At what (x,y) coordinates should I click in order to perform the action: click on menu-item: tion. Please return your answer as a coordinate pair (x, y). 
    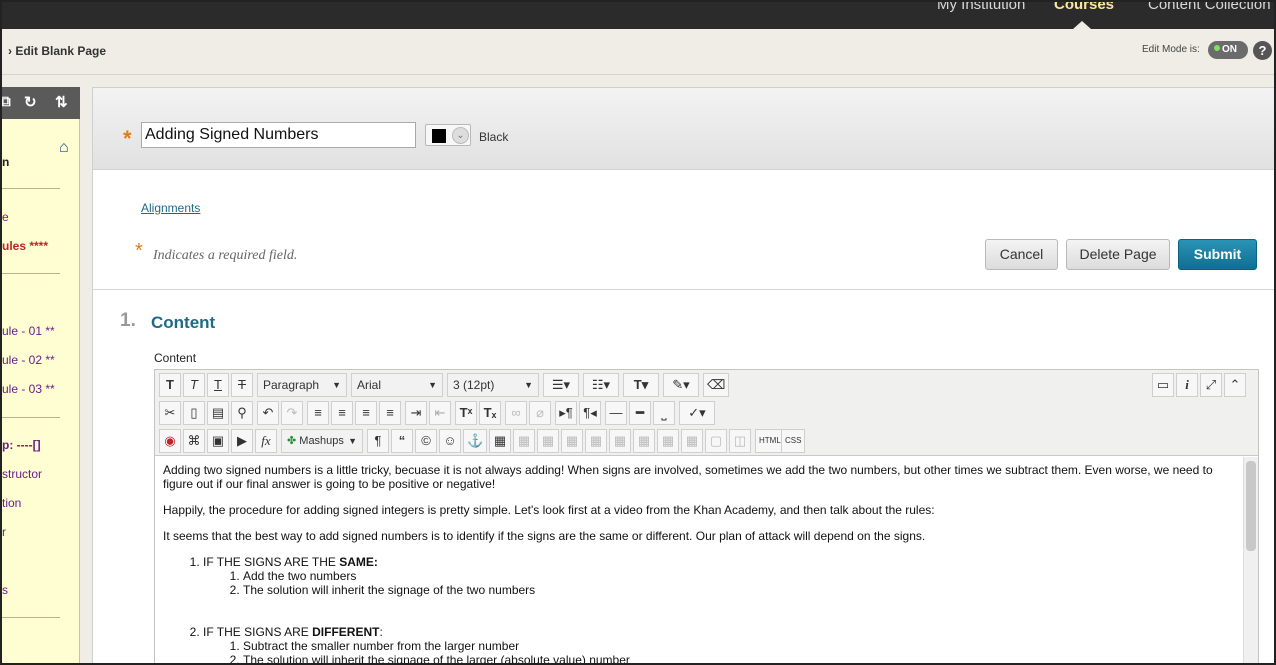
    Looking at the image, I should click on (11, 503).